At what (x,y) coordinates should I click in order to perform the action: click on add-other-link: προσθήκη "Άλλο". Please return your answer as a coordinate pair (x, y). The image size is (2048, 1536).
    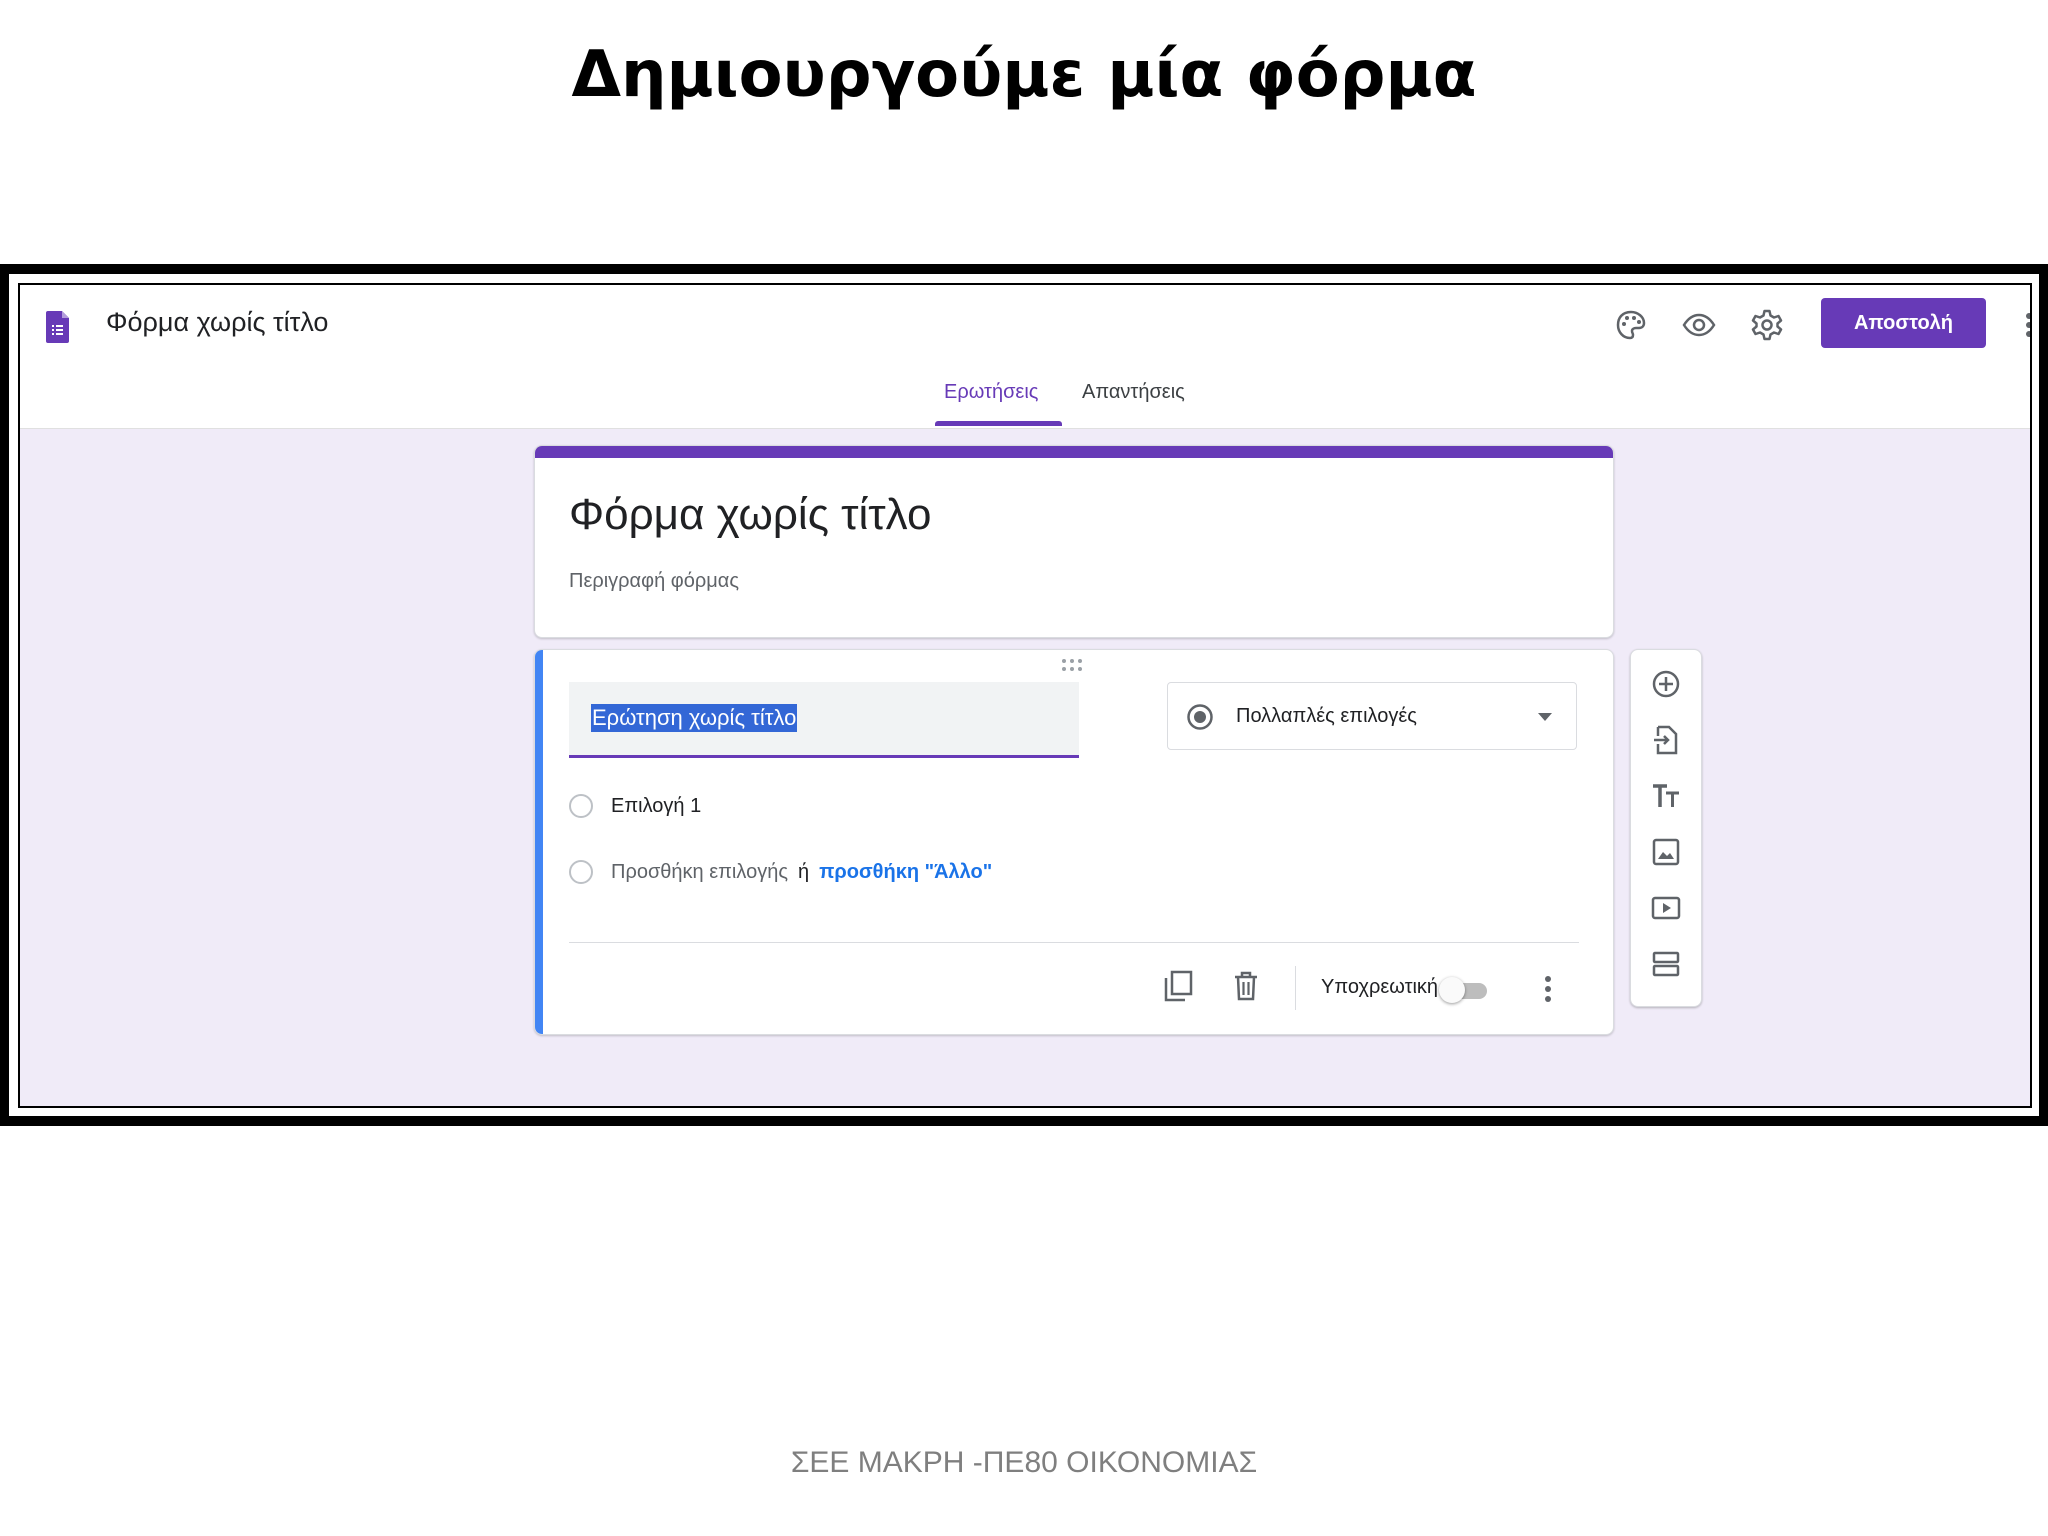
    Looking at the image, I should click on (905, 872).